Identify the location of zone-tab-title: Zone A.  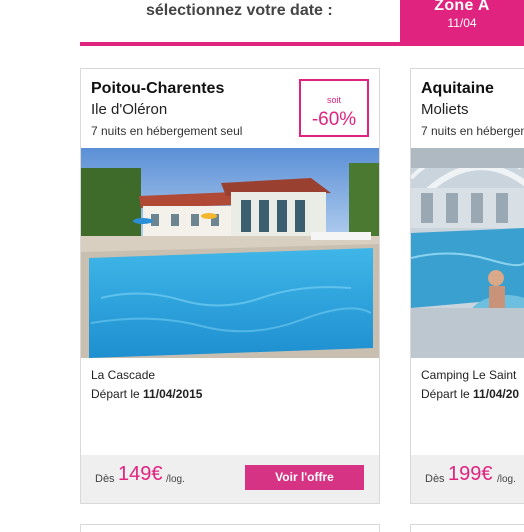
(462, 7).